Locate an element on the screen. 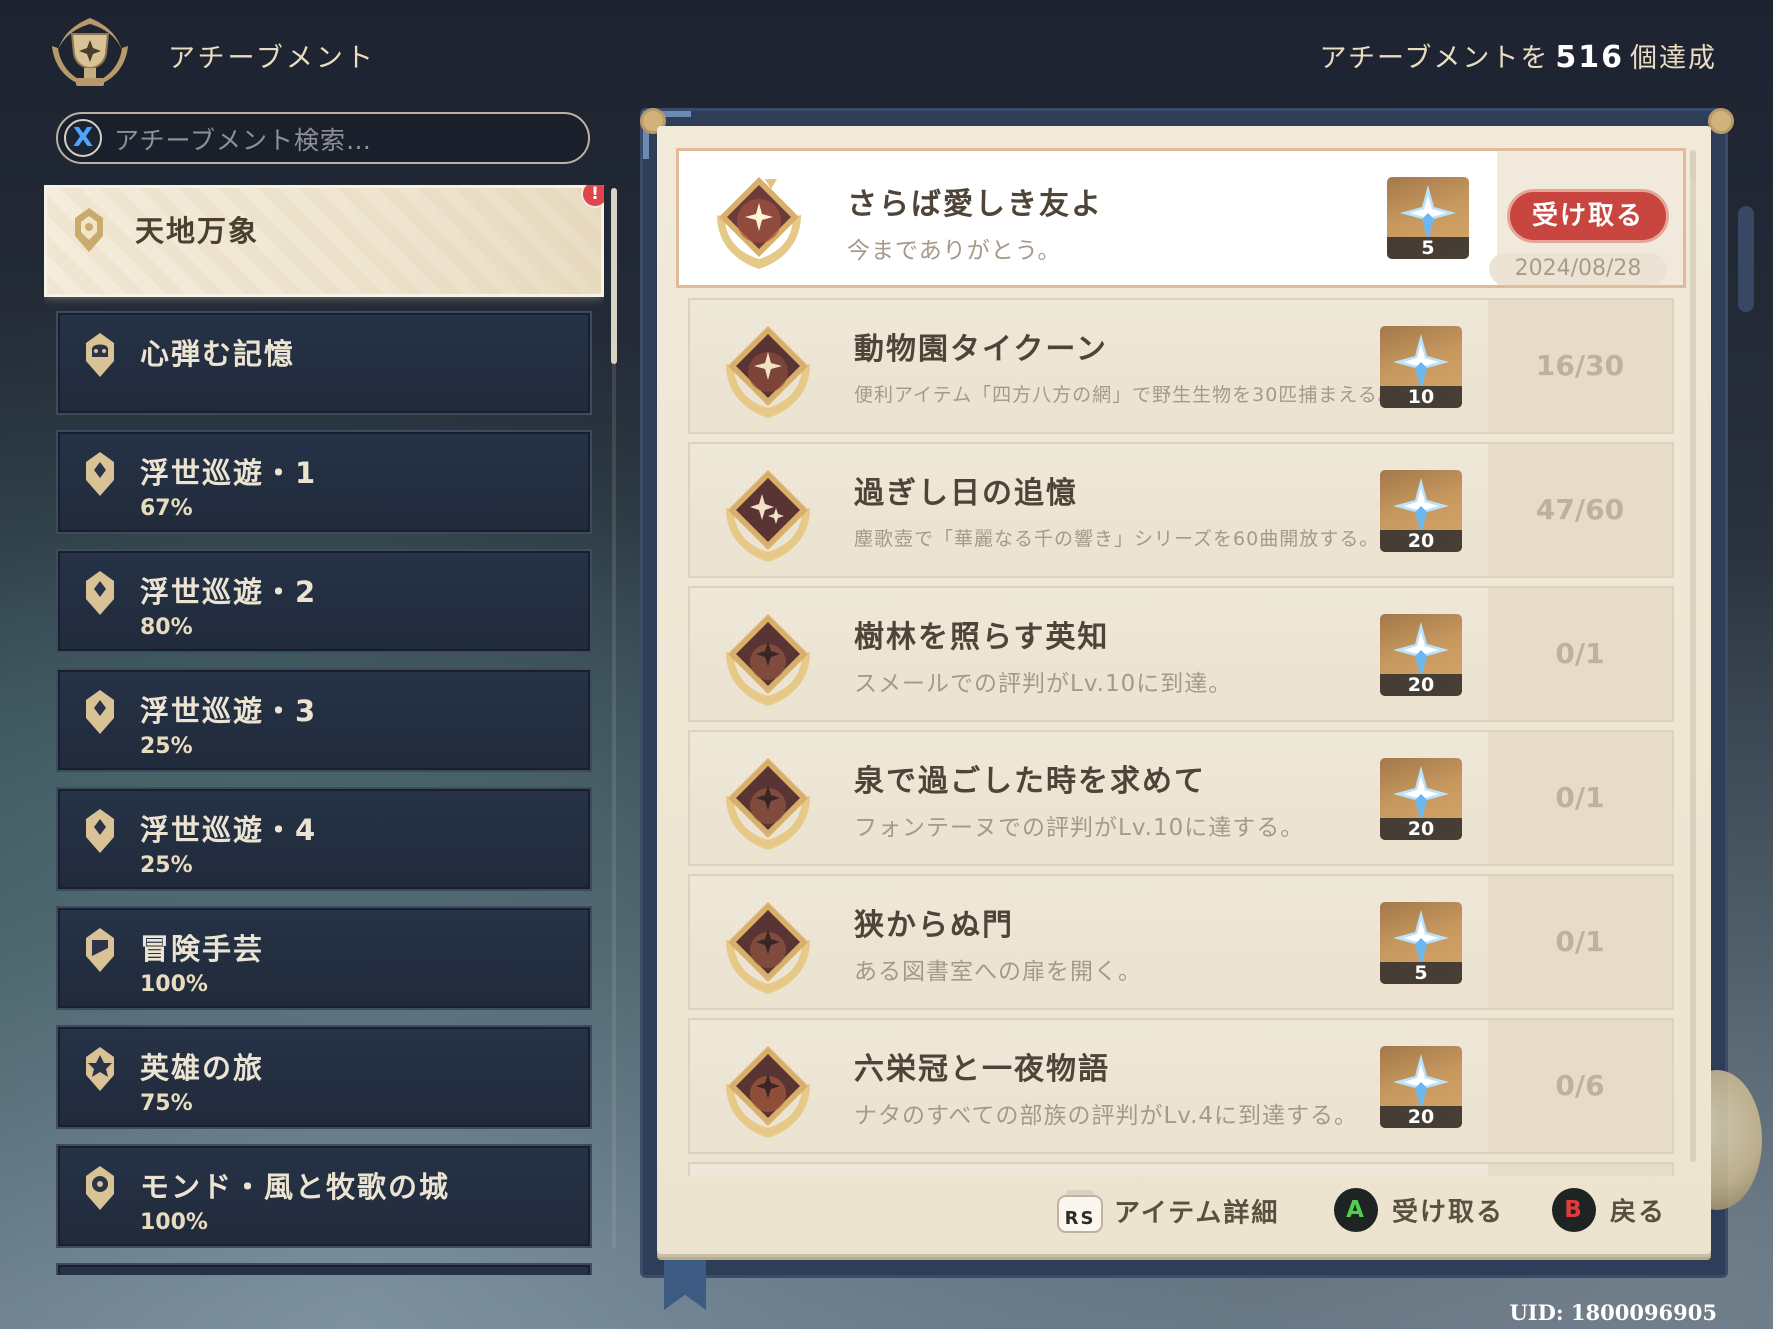  a-label: 受け取る is located at coordinates (1448, 1212).